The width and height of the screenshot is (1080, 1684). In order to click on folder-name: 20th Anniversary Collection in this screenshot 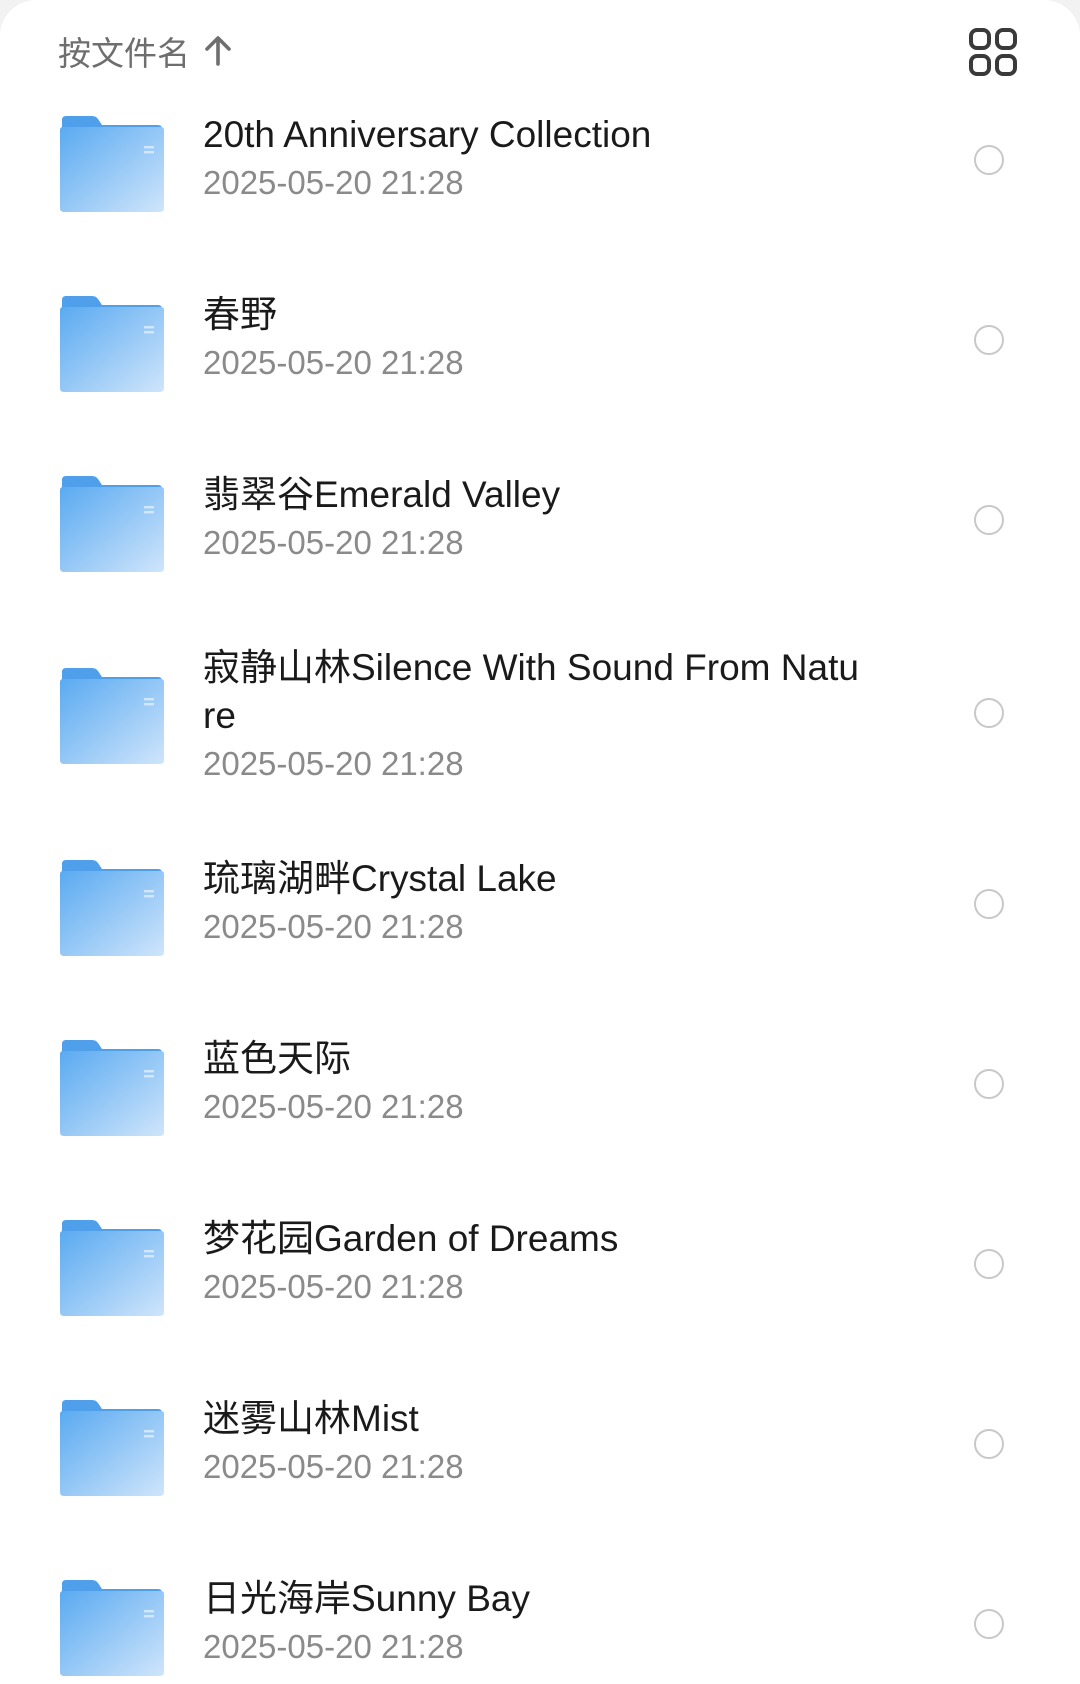, I will do `click(427, 134)`.